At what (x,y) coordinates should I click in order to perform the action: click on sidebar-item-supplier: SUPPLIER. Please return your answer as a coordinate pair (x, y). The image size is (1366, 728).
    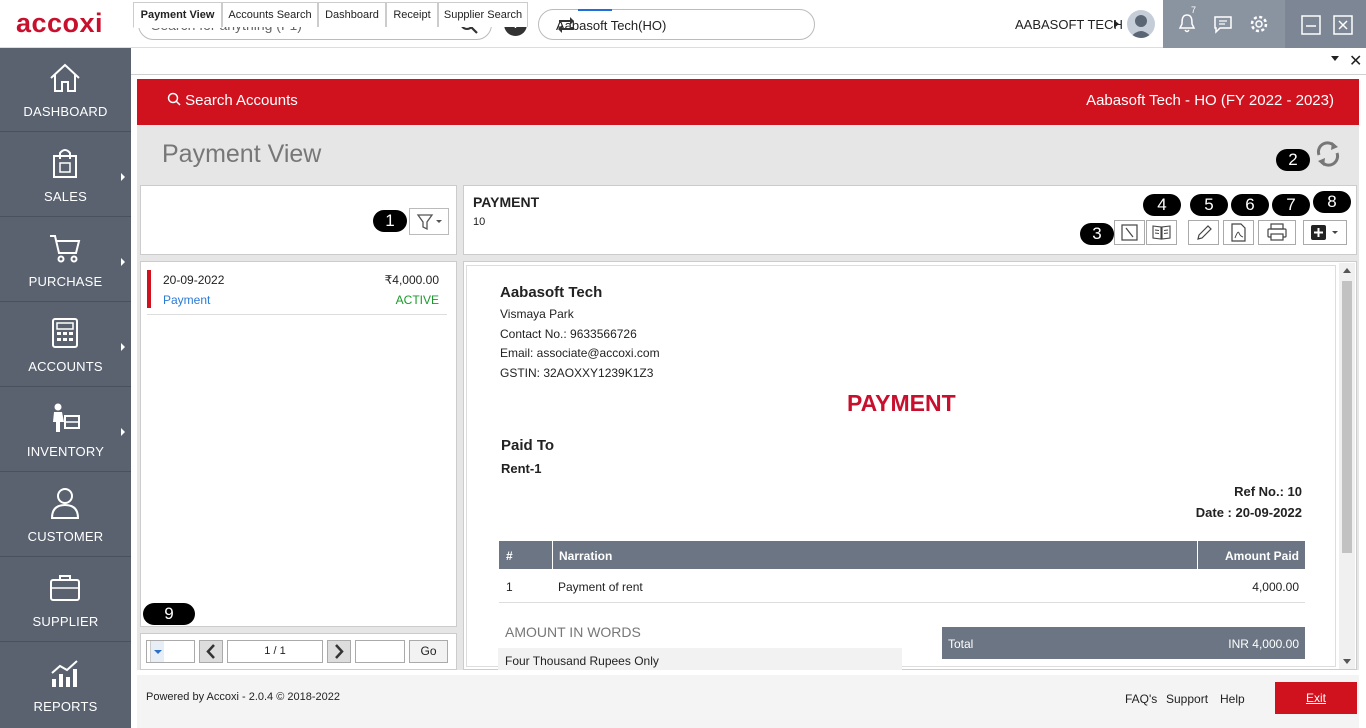
    Looking at the image, I should click on (65, 600).